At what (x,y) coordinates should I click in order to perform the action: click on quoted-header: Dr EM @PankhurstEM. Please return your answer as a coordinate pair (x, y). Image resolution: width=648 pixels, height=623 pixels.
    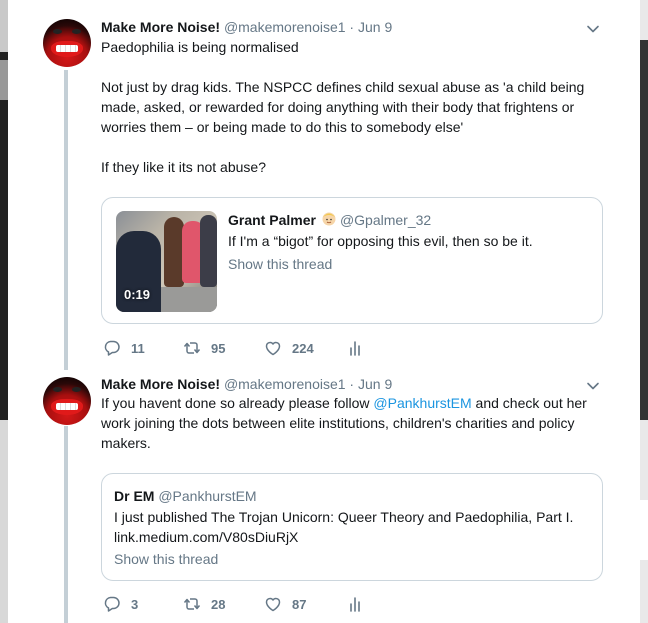
    Looking at the image, I should click on (185, 496).